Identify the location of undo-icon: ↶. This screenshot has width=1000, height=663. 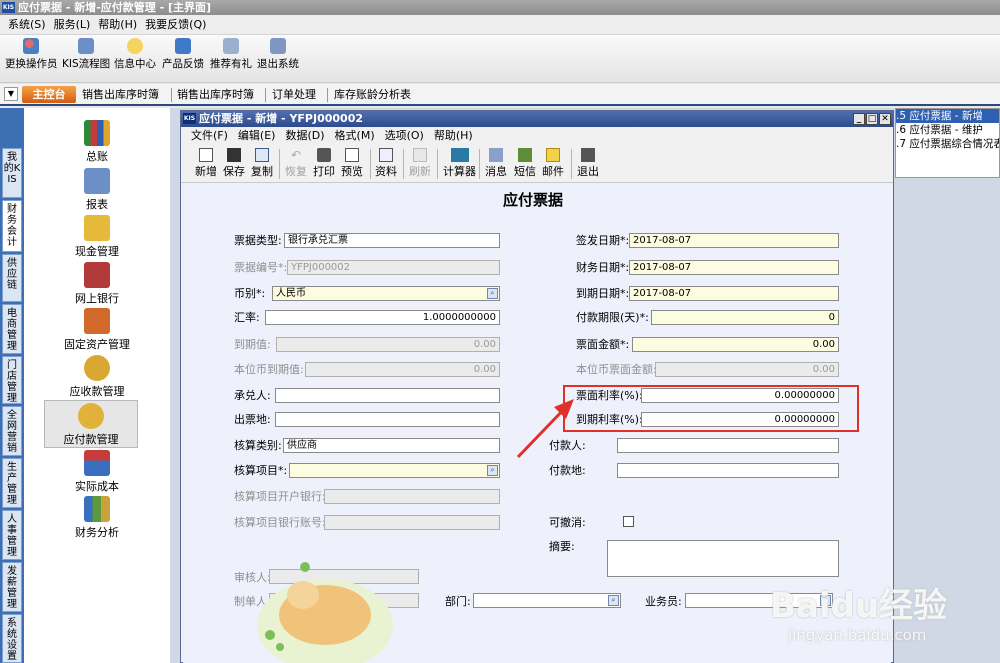
(296, 155).